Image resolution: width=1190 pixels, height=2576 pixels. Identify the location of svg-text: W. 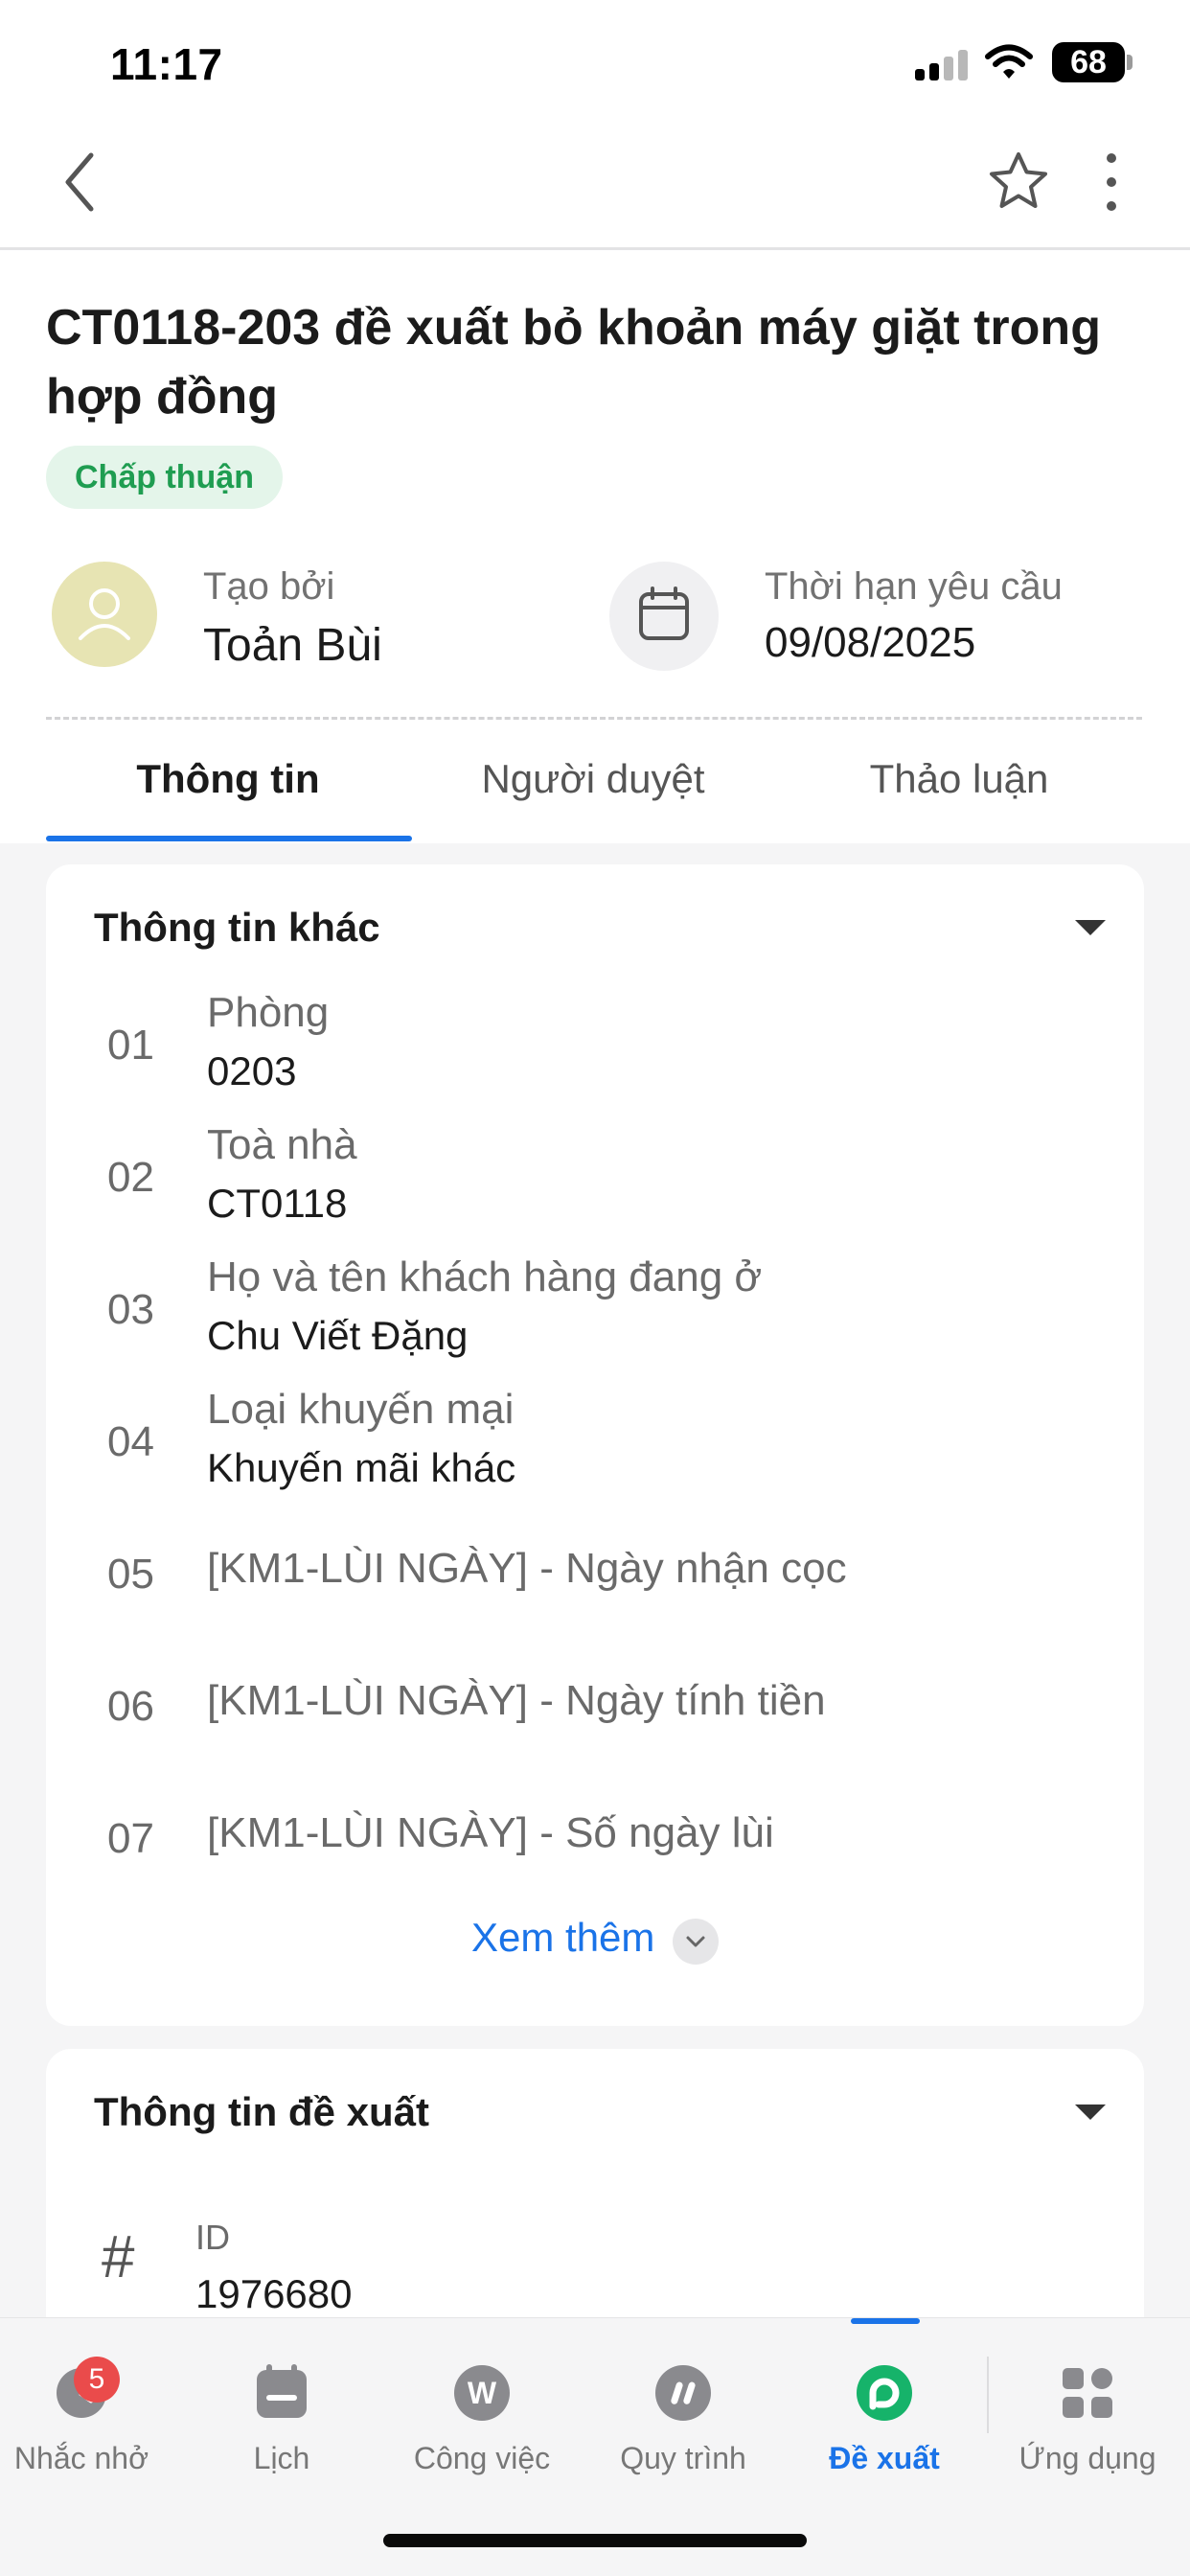
(483, 2393).